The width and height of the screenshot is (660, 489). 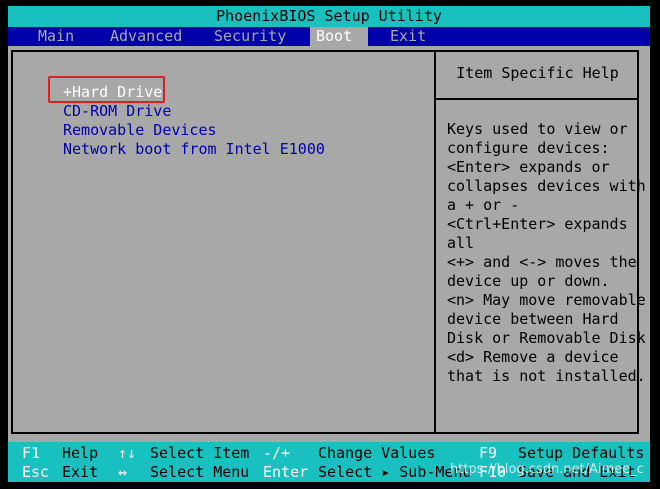 I want to click on help-line: that is not installed., so click(x=546, y=376).